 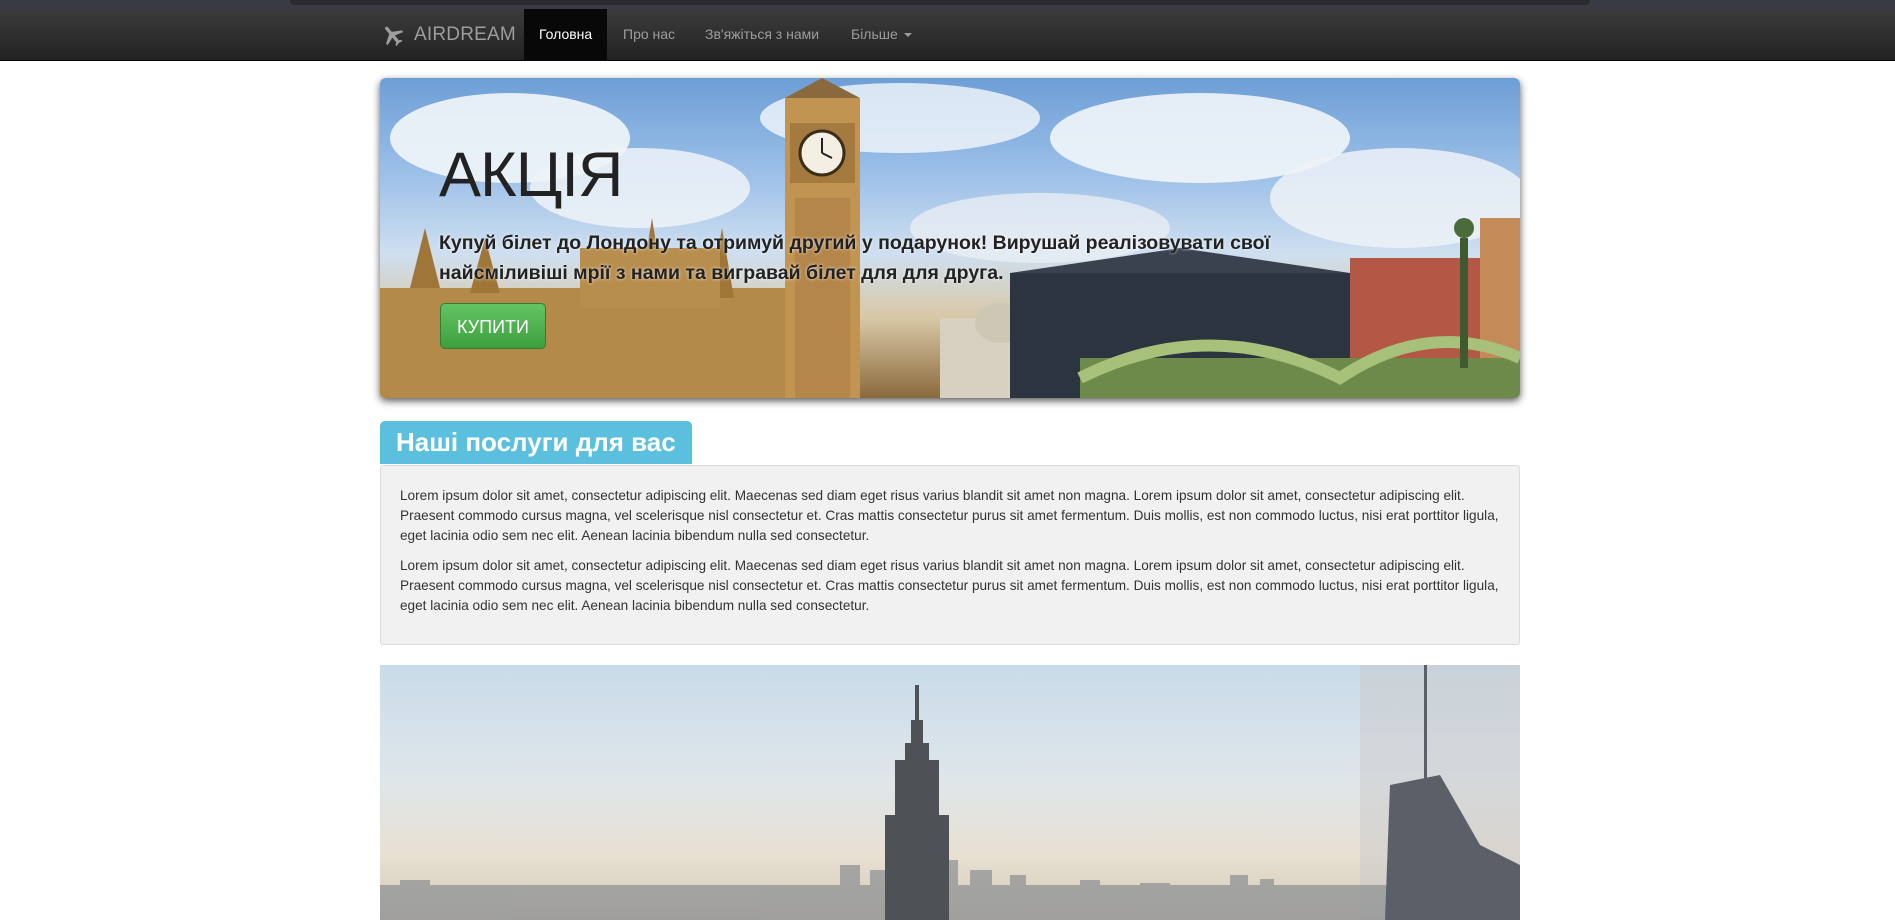 I want to click on hero-title: АКЦІЯ, so click(x=531, y=175).